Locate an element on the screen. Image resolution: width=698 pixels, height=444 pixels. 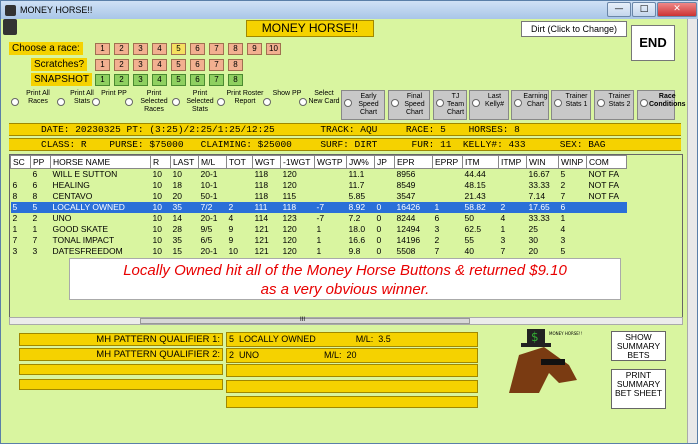
table-cell is located at coordinates (607, 251).